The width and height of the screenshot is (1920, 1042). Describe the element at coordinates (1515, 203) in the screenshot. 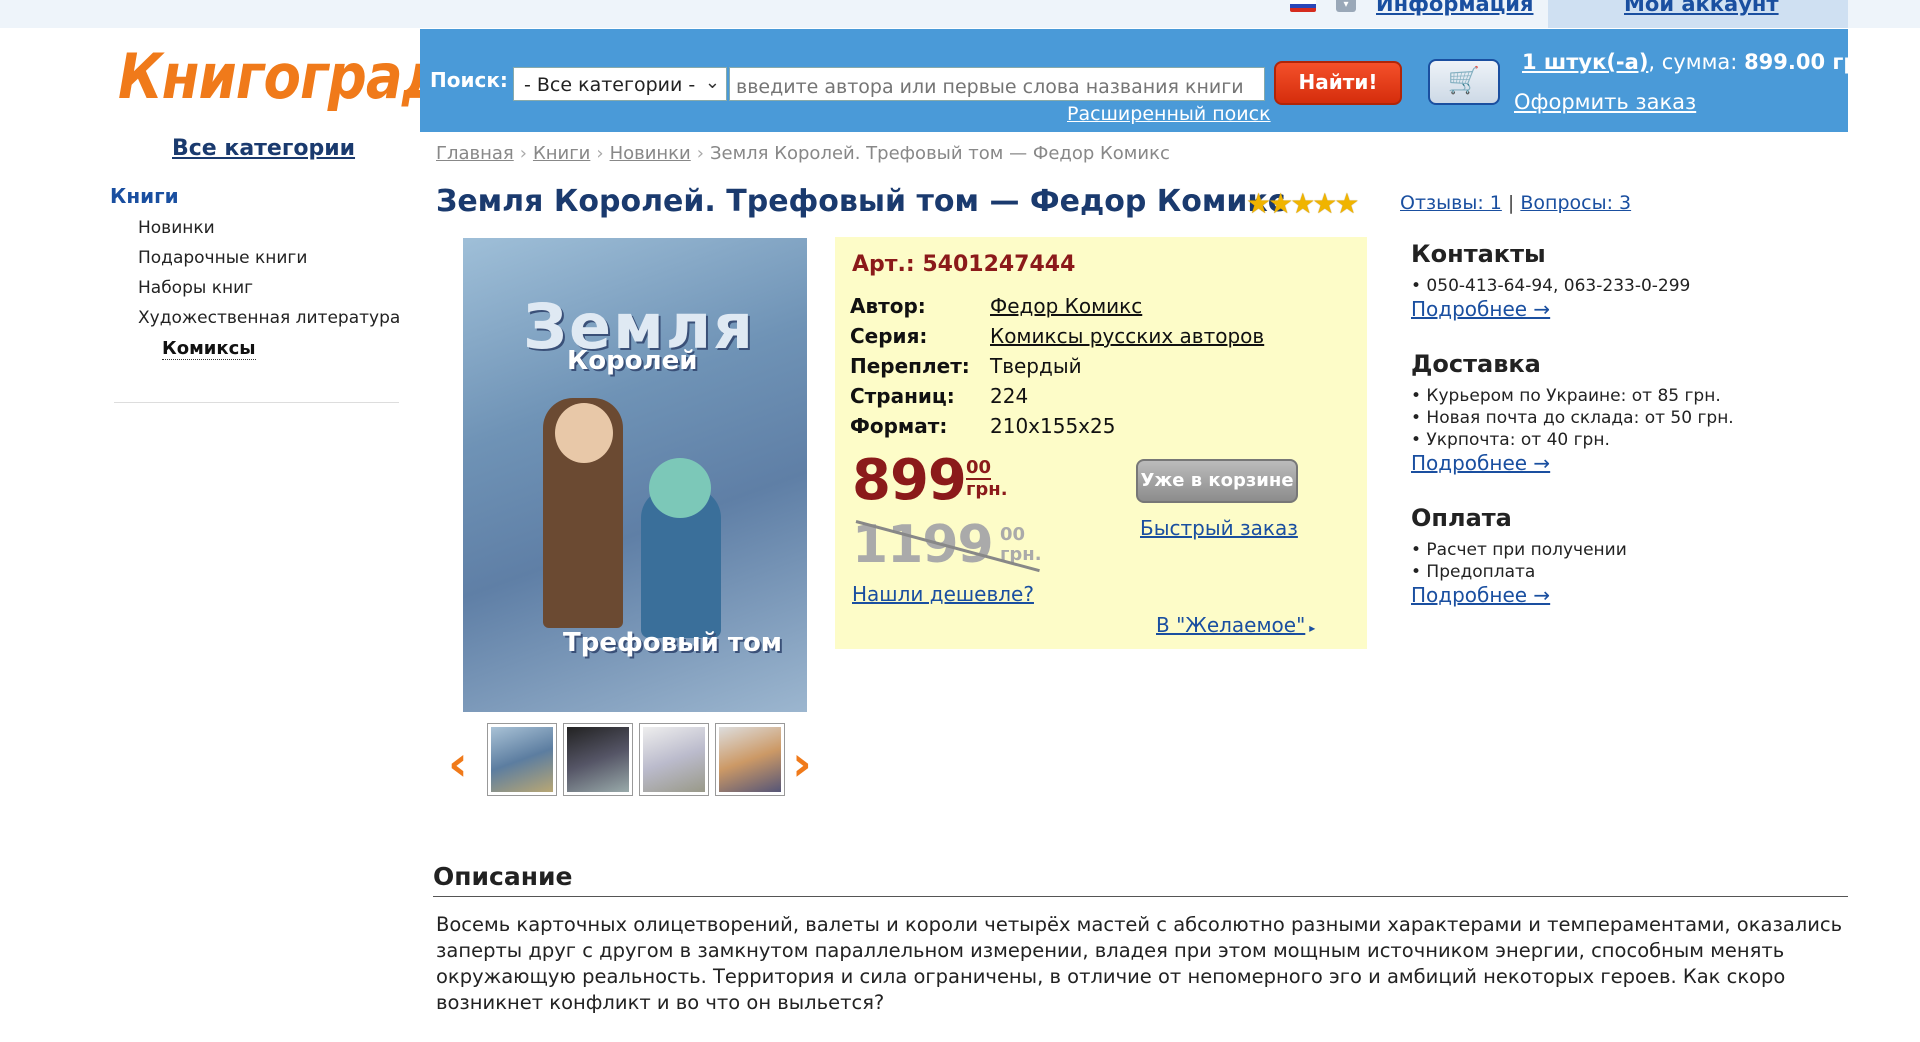

I see `reviews-questions: Отзывы: 1 | Вопросы: 3` at that location.